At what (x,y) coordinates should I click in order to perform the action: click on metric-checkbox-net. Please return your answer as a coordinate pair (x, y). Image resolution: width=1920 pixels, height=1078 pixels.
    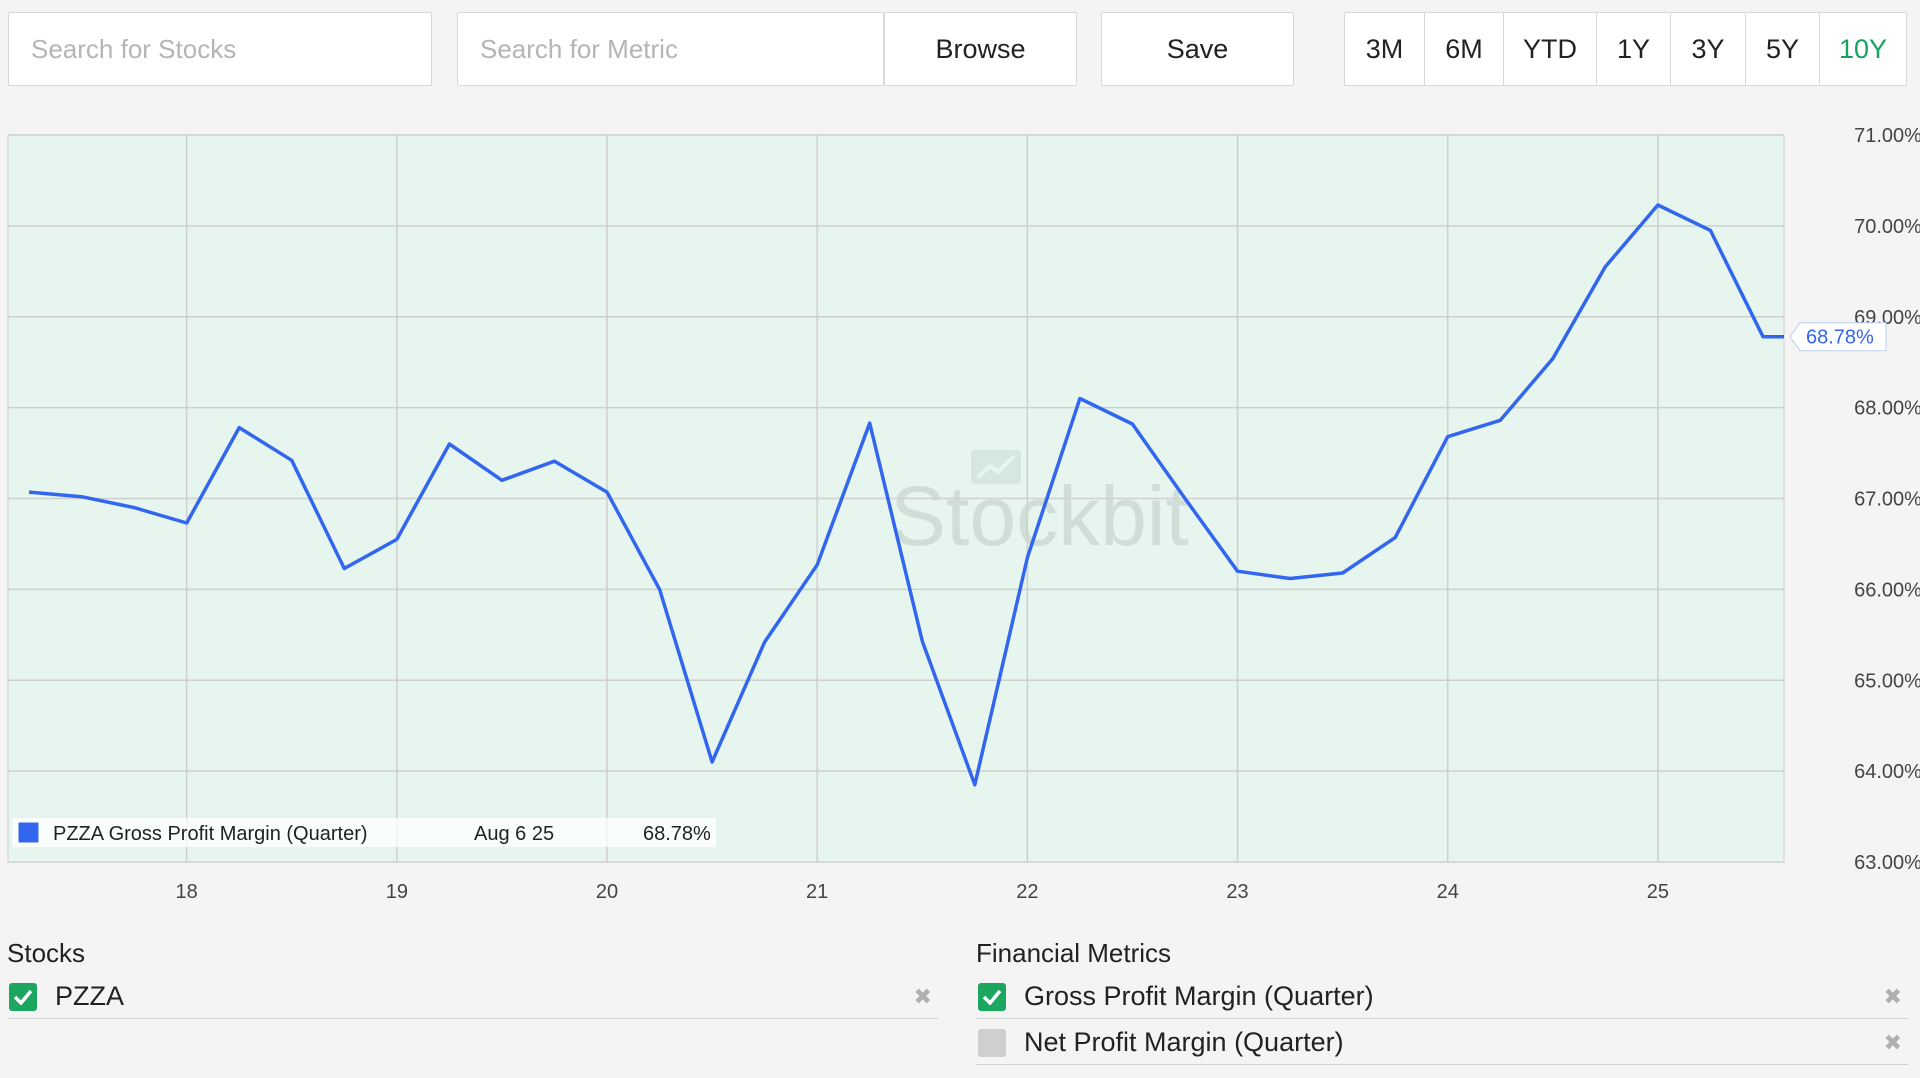
    Looking at the image, I should click on (992, 1042).